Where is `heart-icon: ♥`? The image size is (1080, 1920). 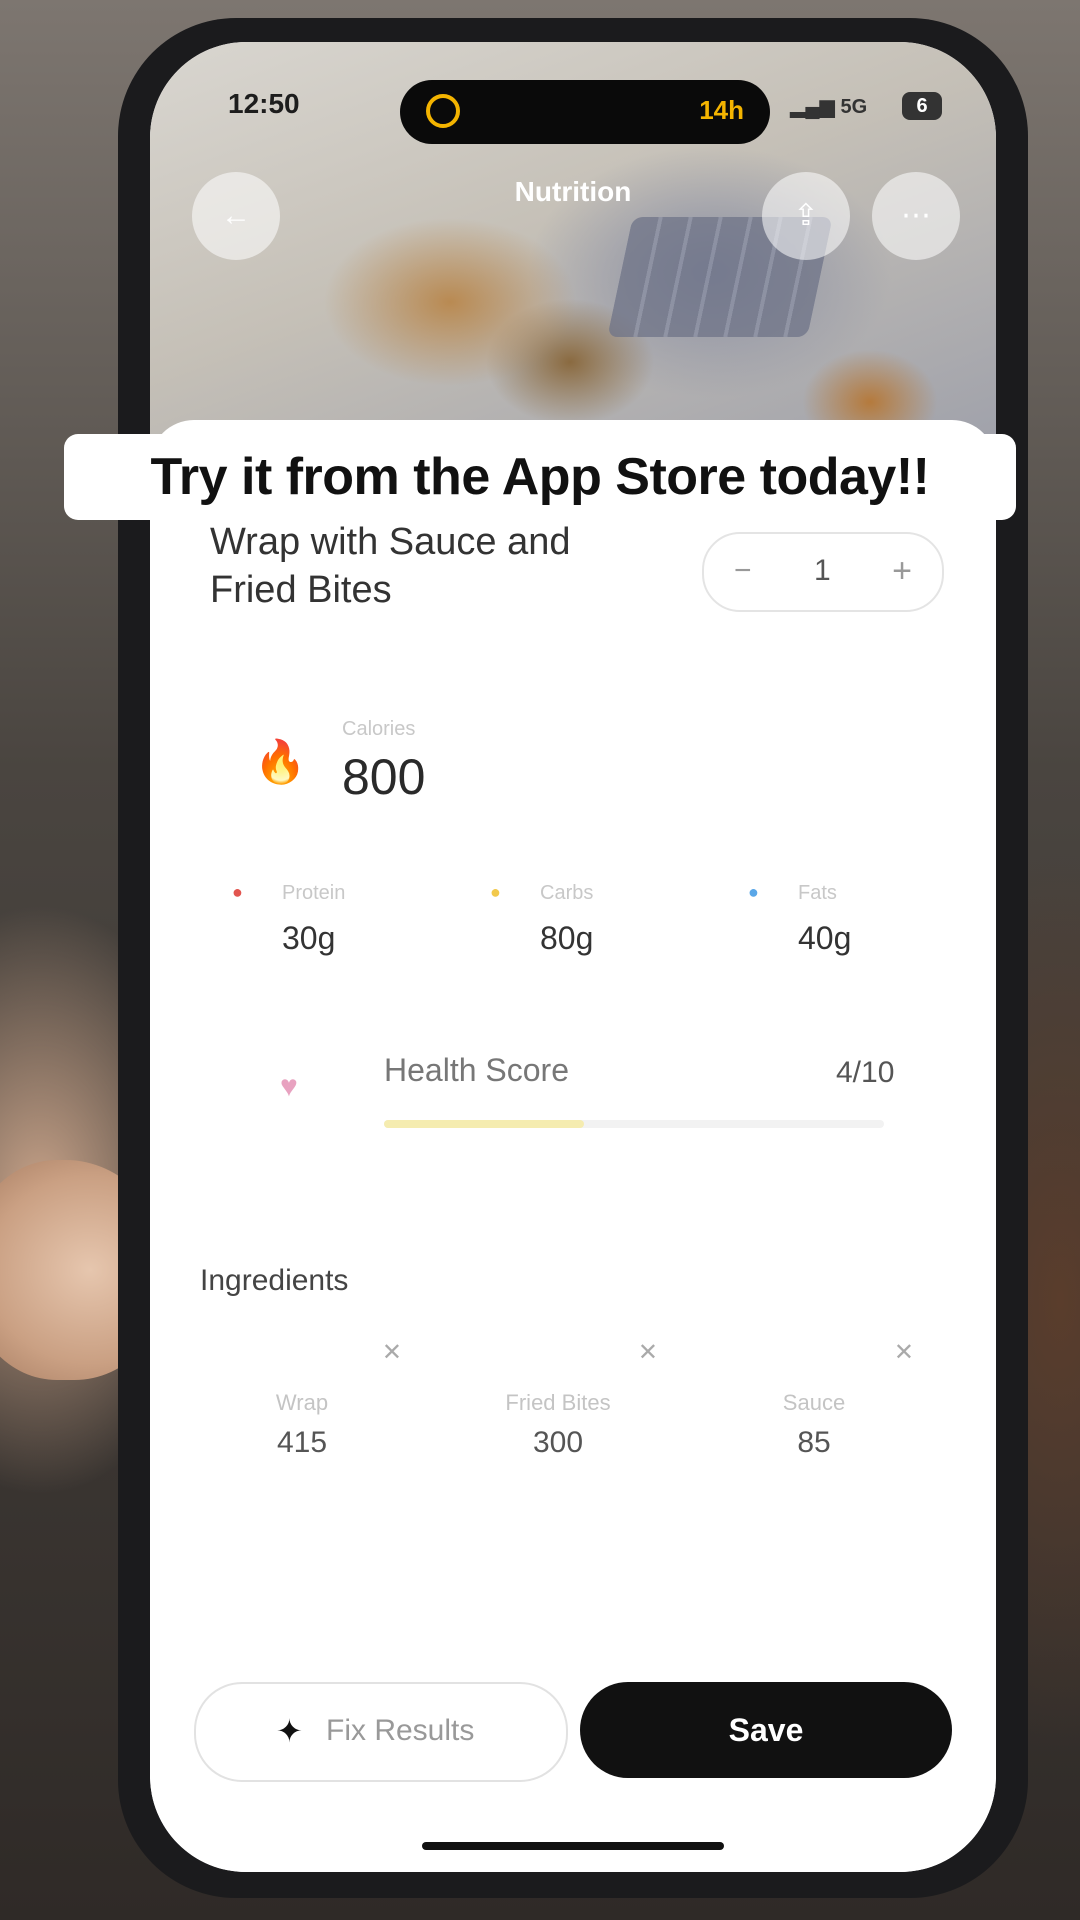
heart-icon: ♥ is located at coordinates (289, 1086).